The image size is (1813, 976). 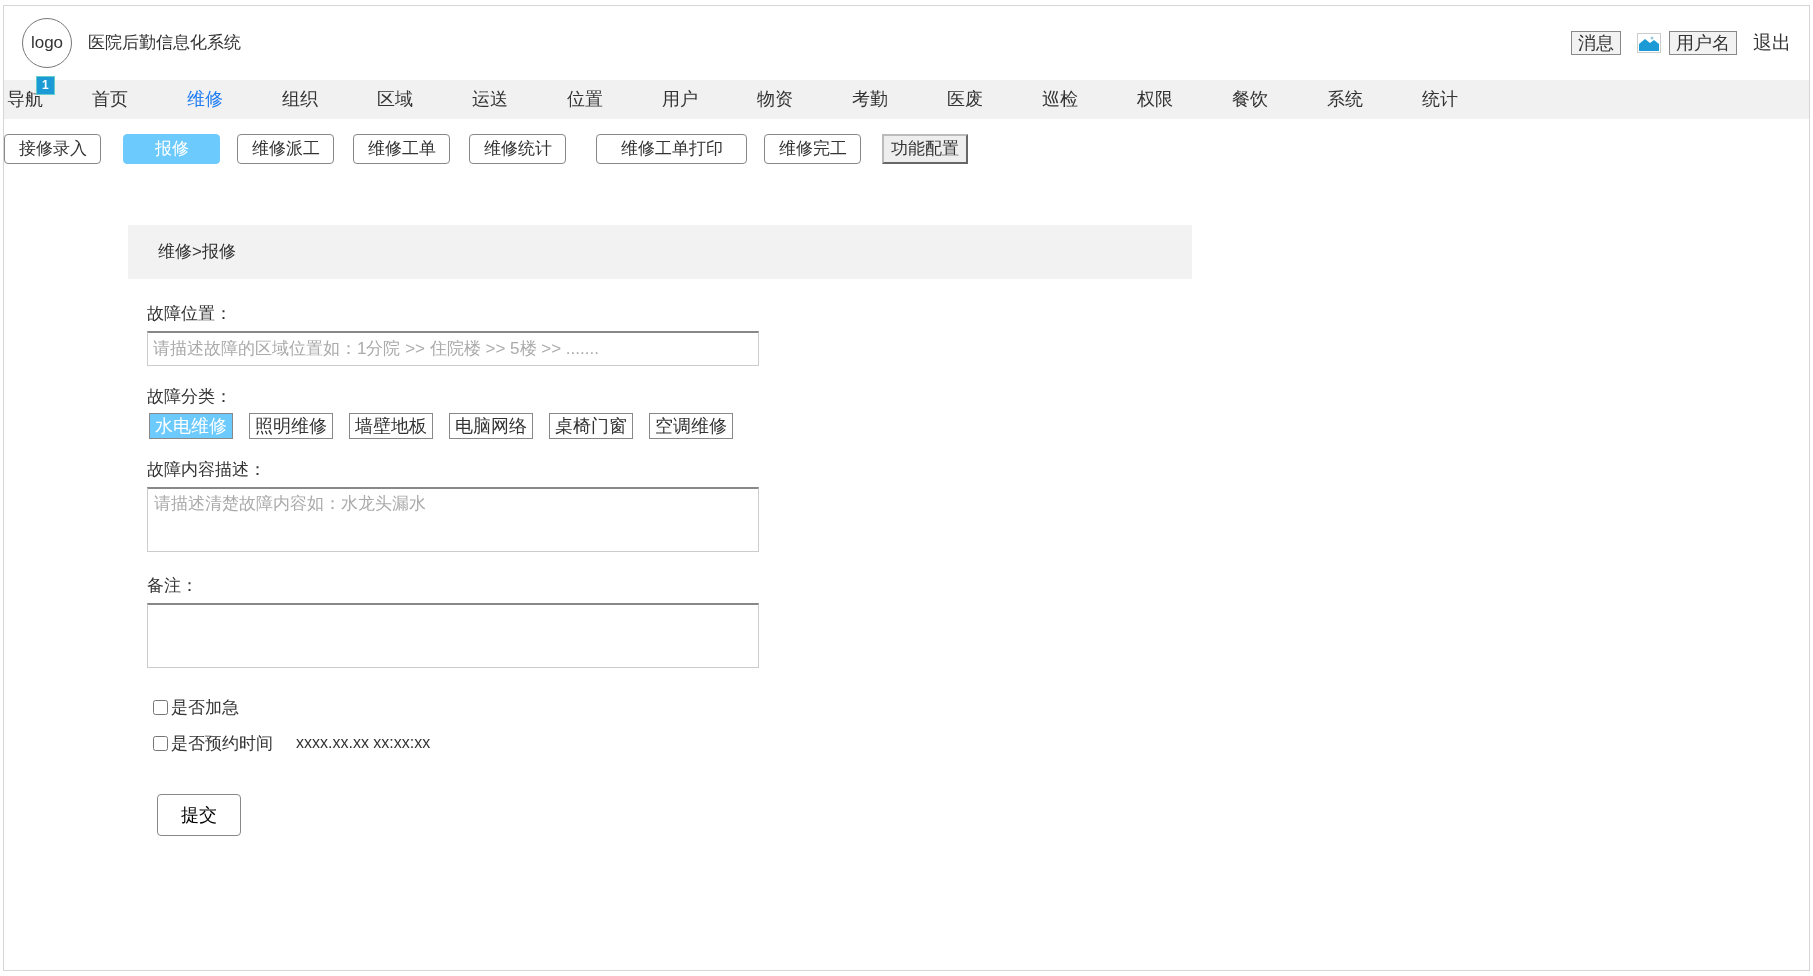 What do you see at coordinates (517, 149) in the screenshot?
I see `subtab: 维修统计` at bounding box center [517, 149].